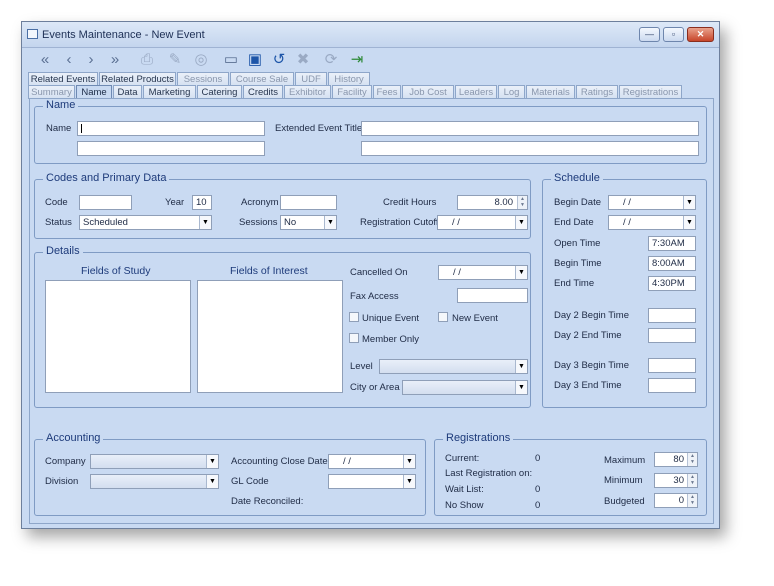 Image resolution: width=774 pixels, height=586 pixels. What do you see at coordinates (255, 59) in the screenshot?
I see `save-icon: ▣` at bounding box center [255, 59].